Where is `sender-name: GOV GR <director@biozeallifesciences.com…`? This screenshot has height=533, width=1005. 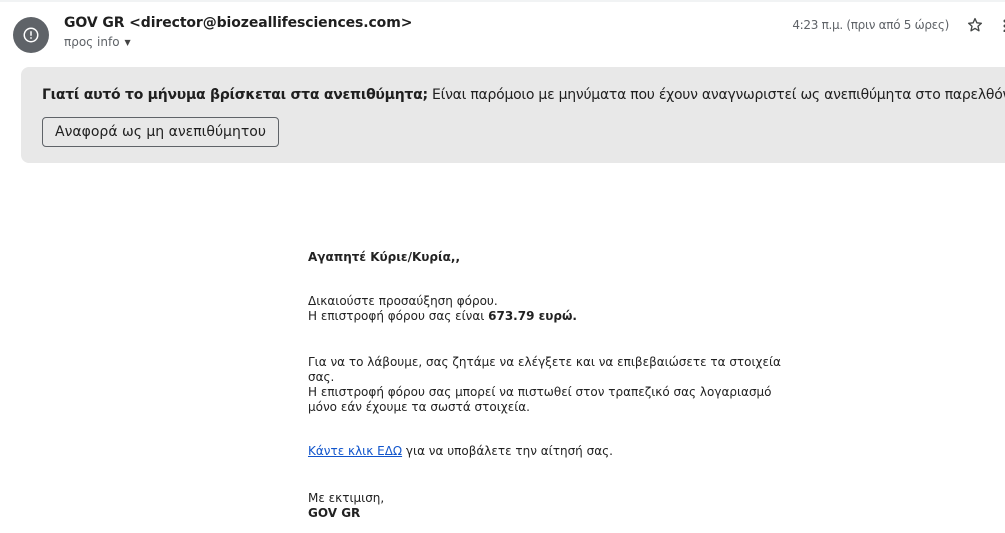 sender-name: GOV GR <director@biozeallifesciences.com… is located at coordinates (238, 23).